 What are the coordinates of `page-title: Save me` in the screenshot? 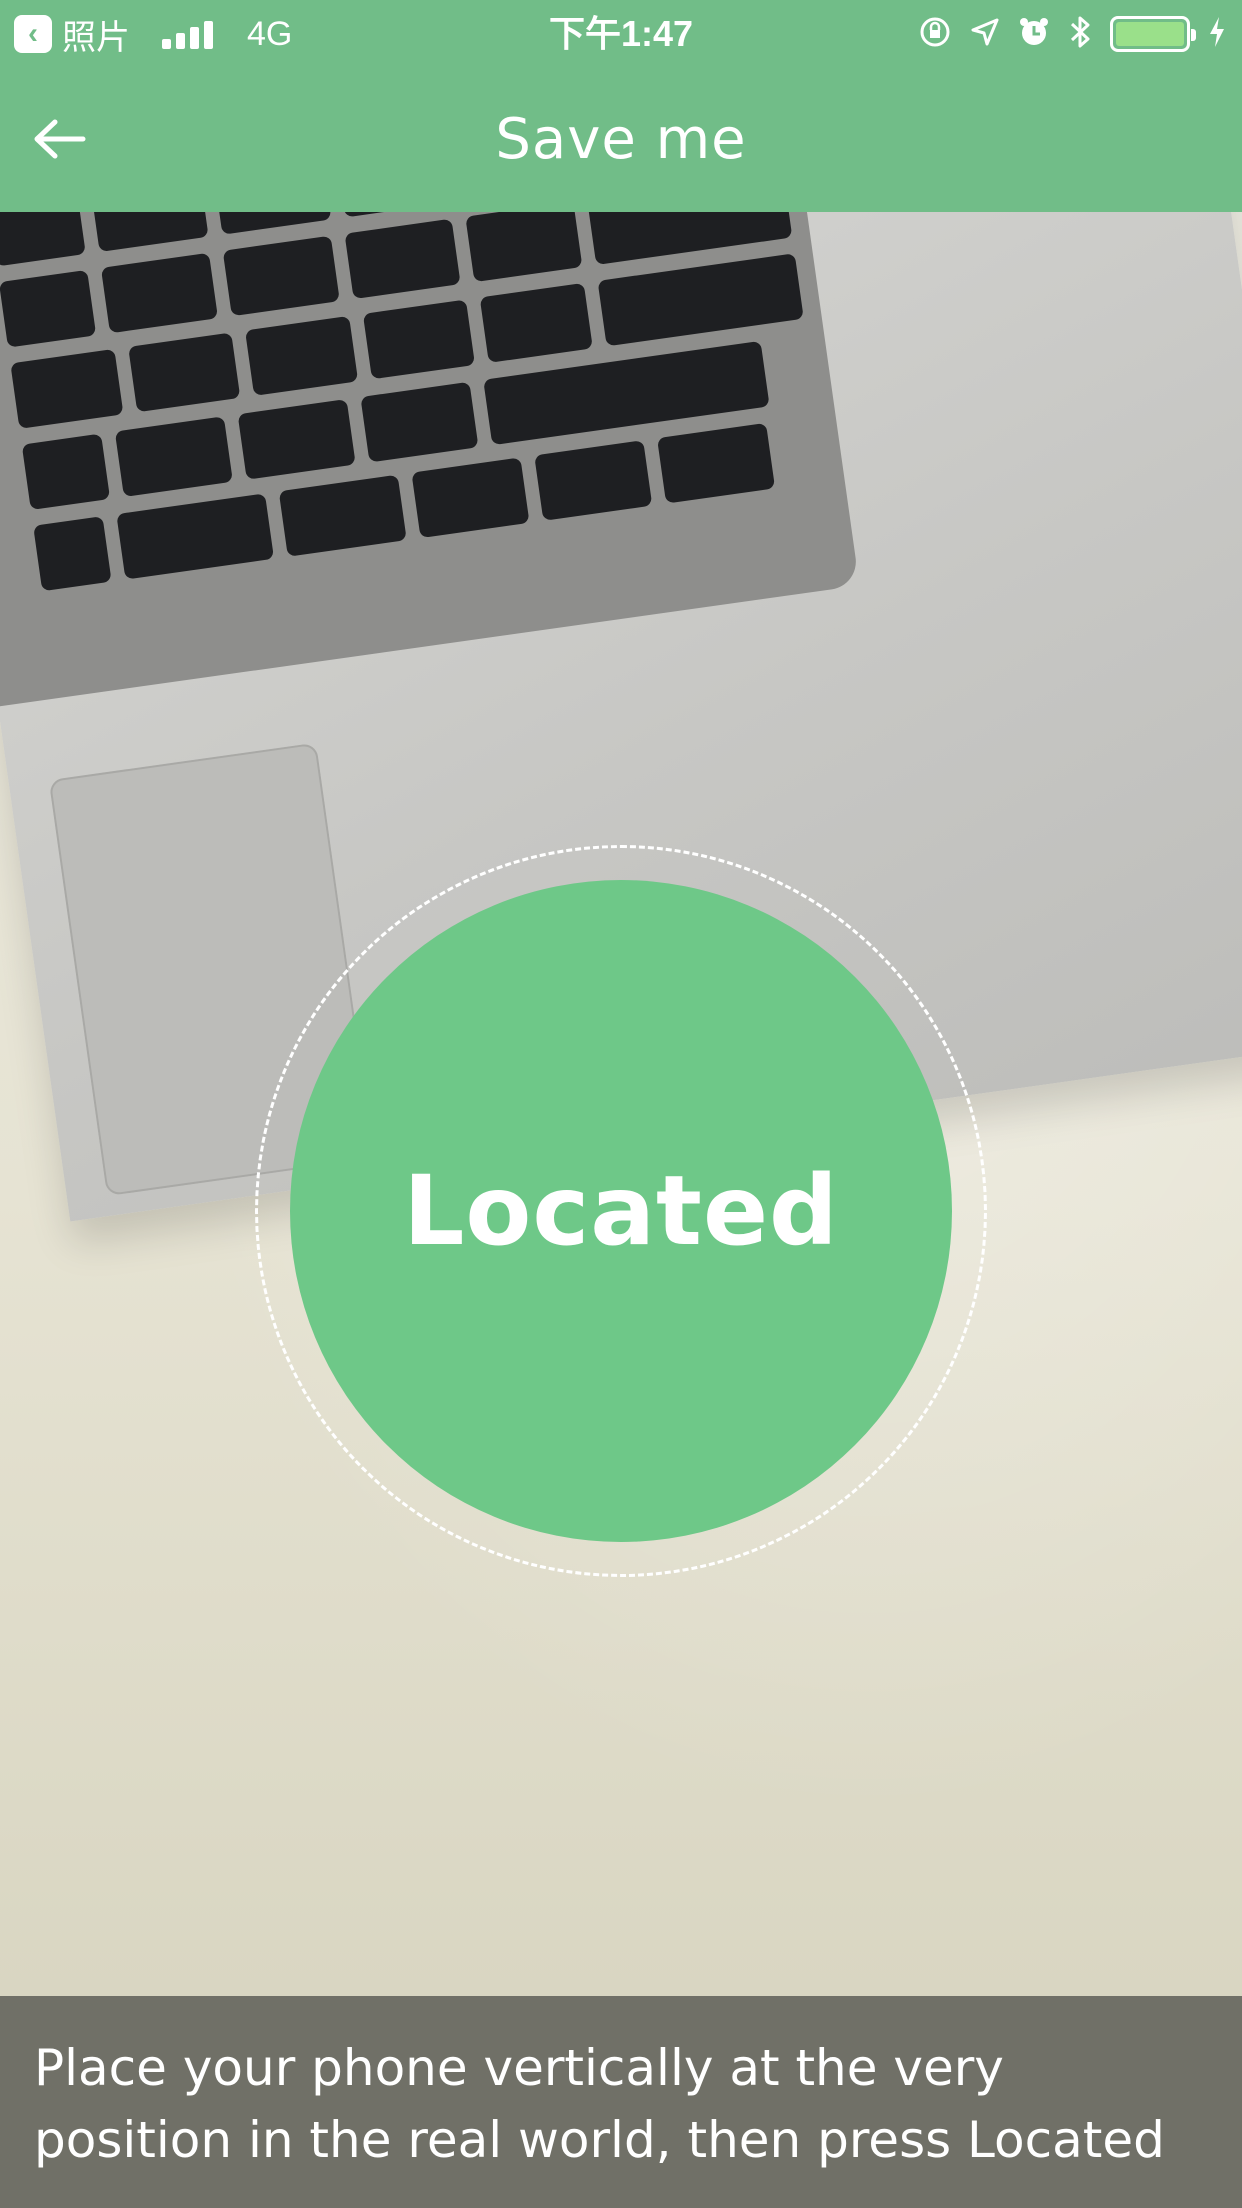 It's located at (621, 139).